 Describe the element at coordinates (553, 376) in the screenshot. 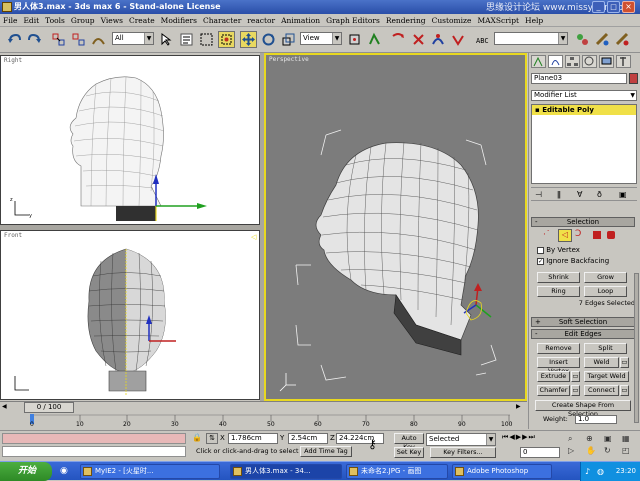

I see `extrude-button: Extrude` at that location.